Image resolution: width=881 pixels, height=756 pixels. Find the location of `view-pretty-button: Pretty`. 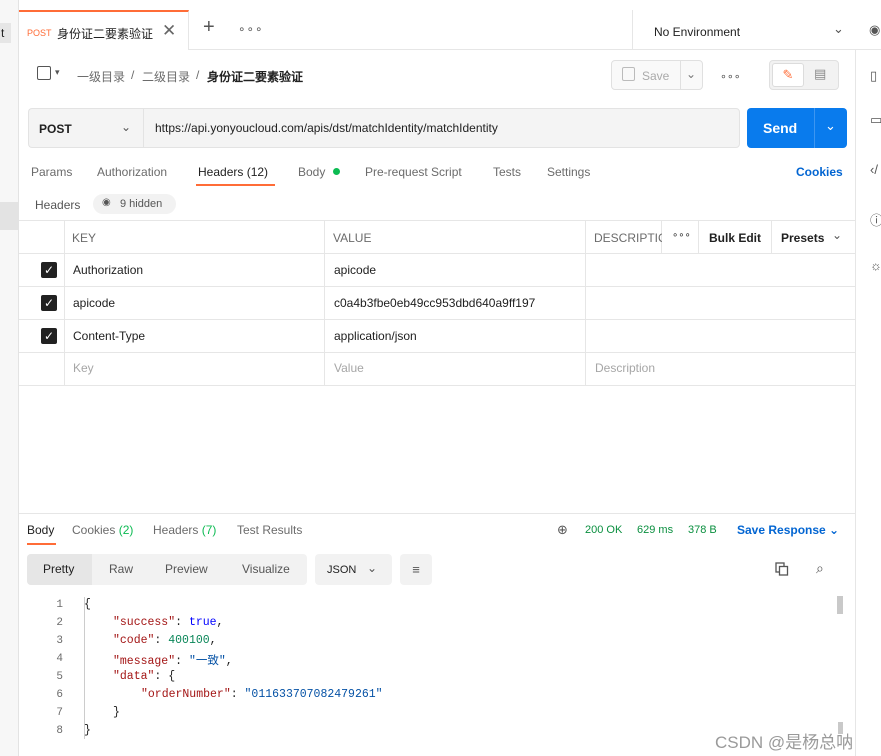

view-pretty-button: Pretty is located at coordinates (58, 569).